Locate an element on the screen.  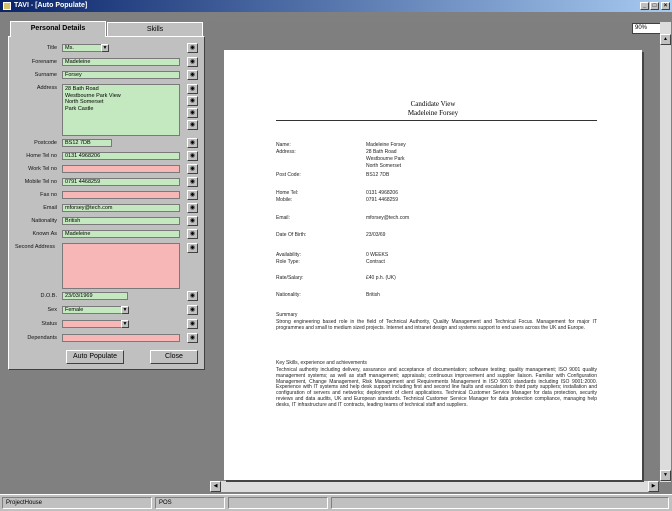
doc-value: North Somerset is located at coordinates (384, 166).